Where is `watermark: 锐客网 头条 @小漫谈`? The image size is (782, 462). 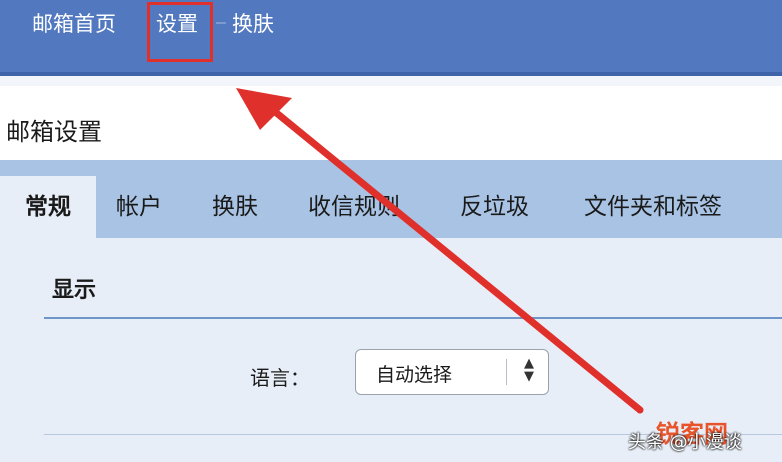
watermark: 锐客网 头条 @小漫谈 is located at coordinates (703, 438).